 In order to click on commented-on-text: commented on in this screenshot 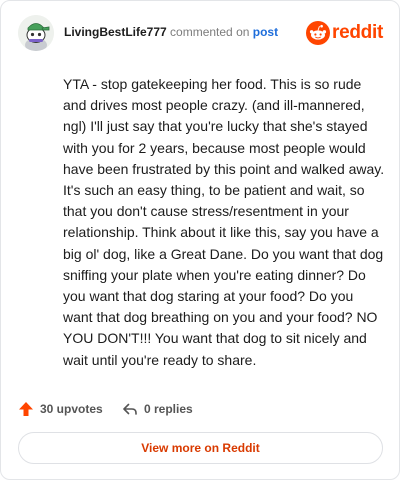, I will do `click(209, 32)`.